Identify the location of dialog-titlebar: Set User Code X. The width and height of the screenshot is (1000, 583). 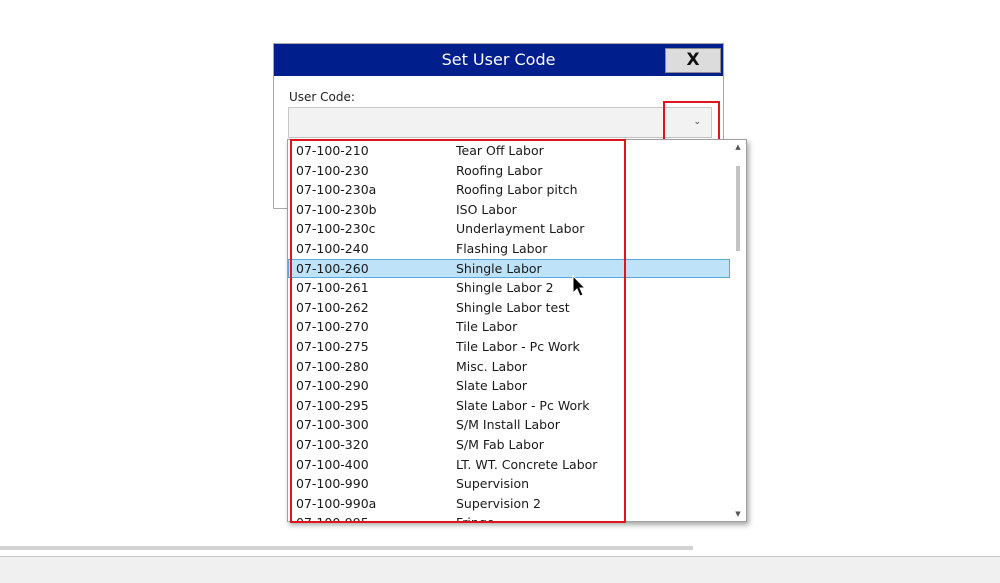
(498, 60).